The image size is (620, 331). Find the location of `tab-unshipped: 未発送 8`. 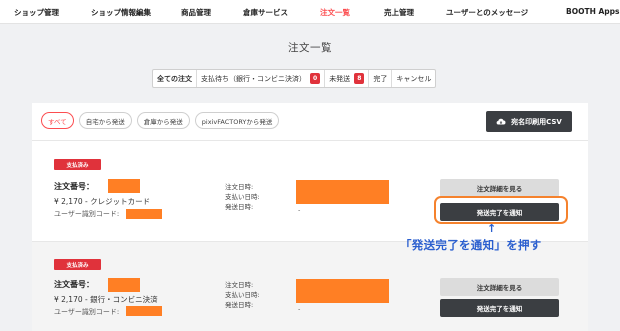

tab-unshipped: 未発送 8 is located at coordinates (347, 78).